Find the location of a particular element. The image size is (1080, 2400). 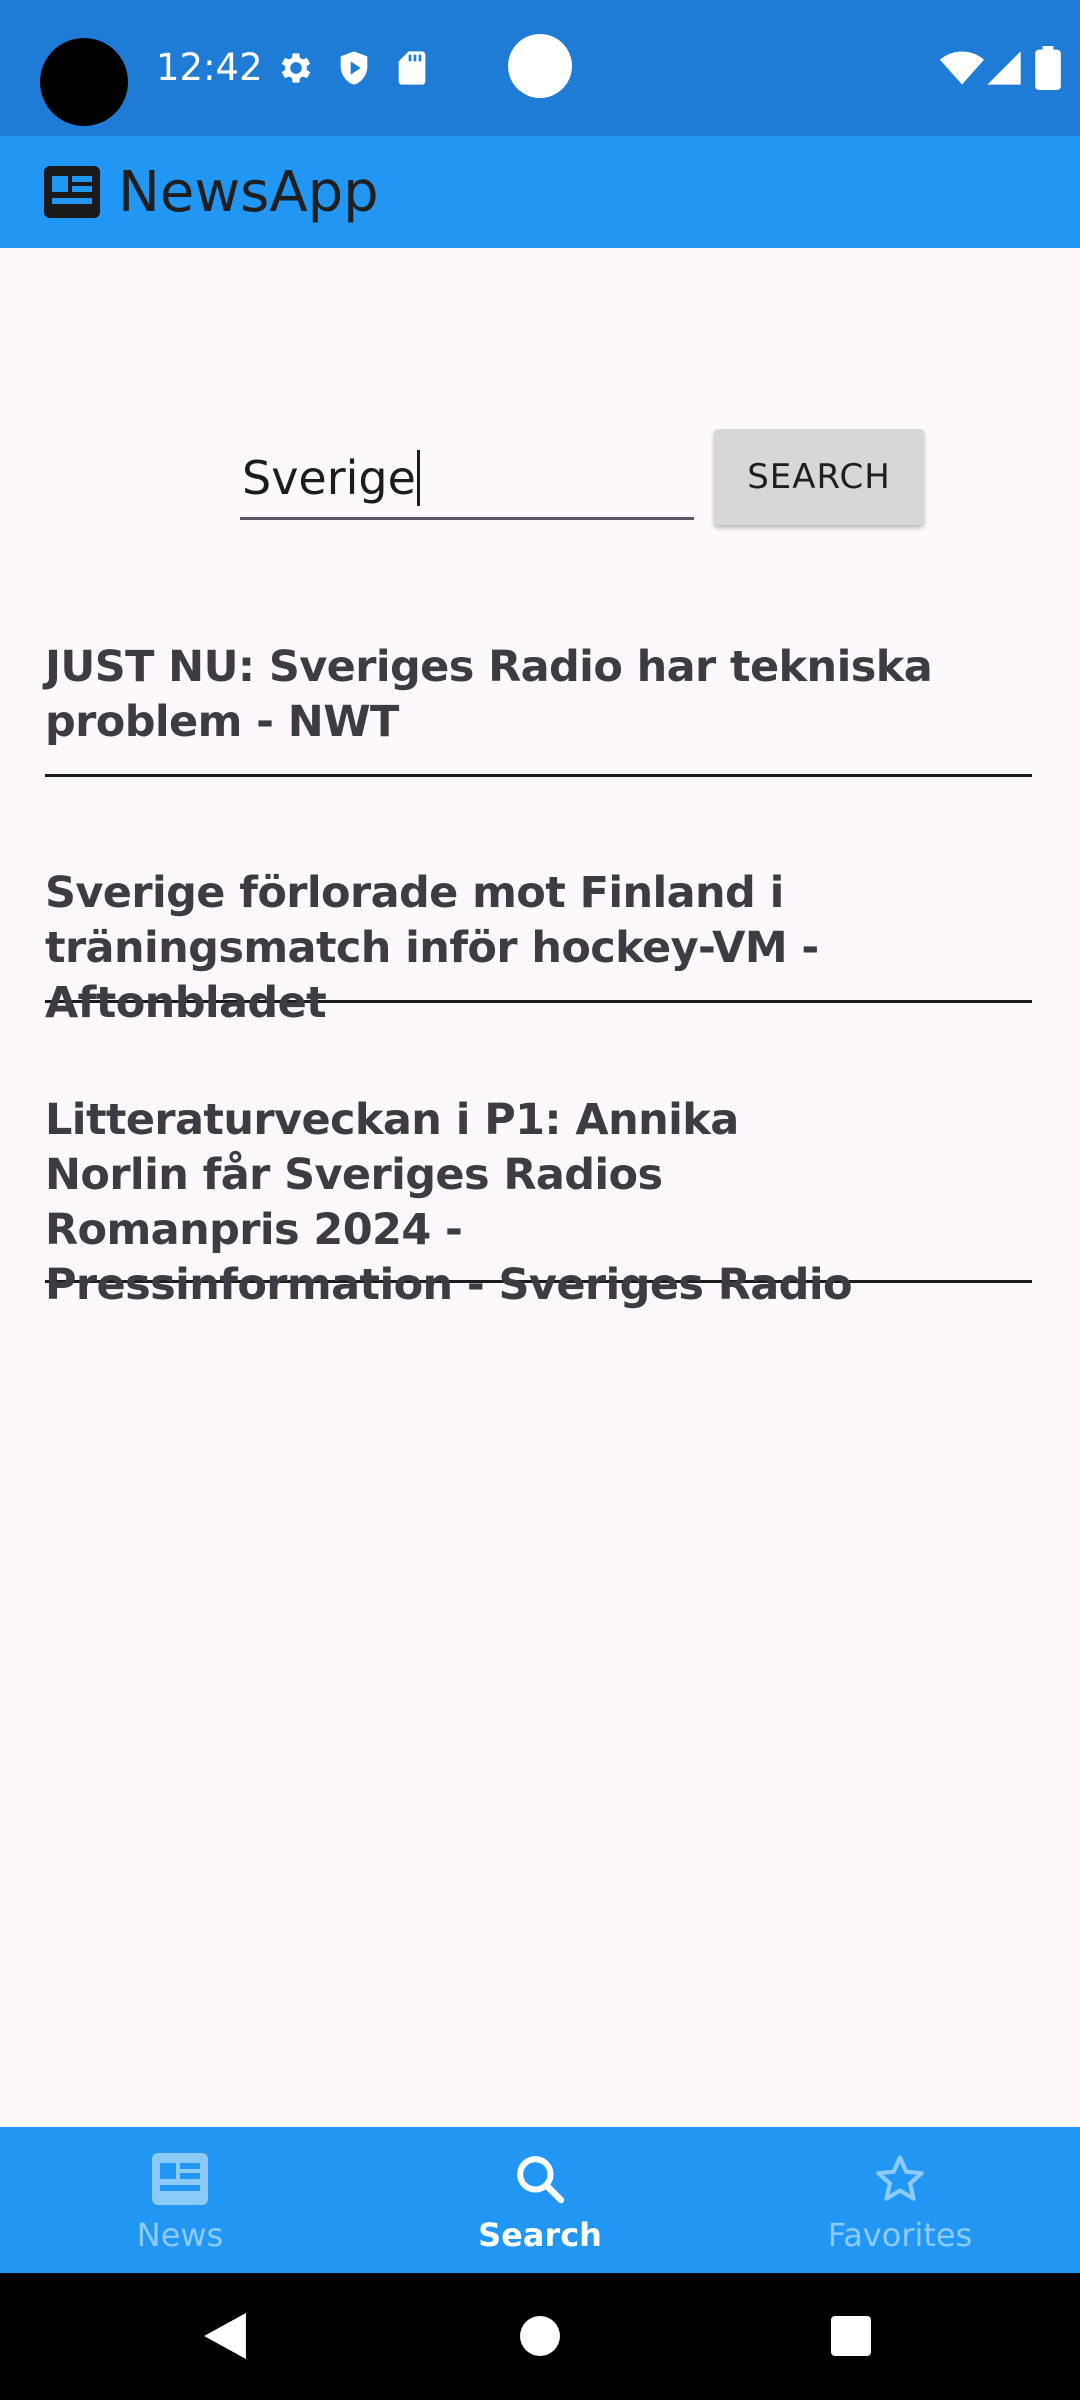

status-bar: 12:42 is located at coordinates (540, 68).